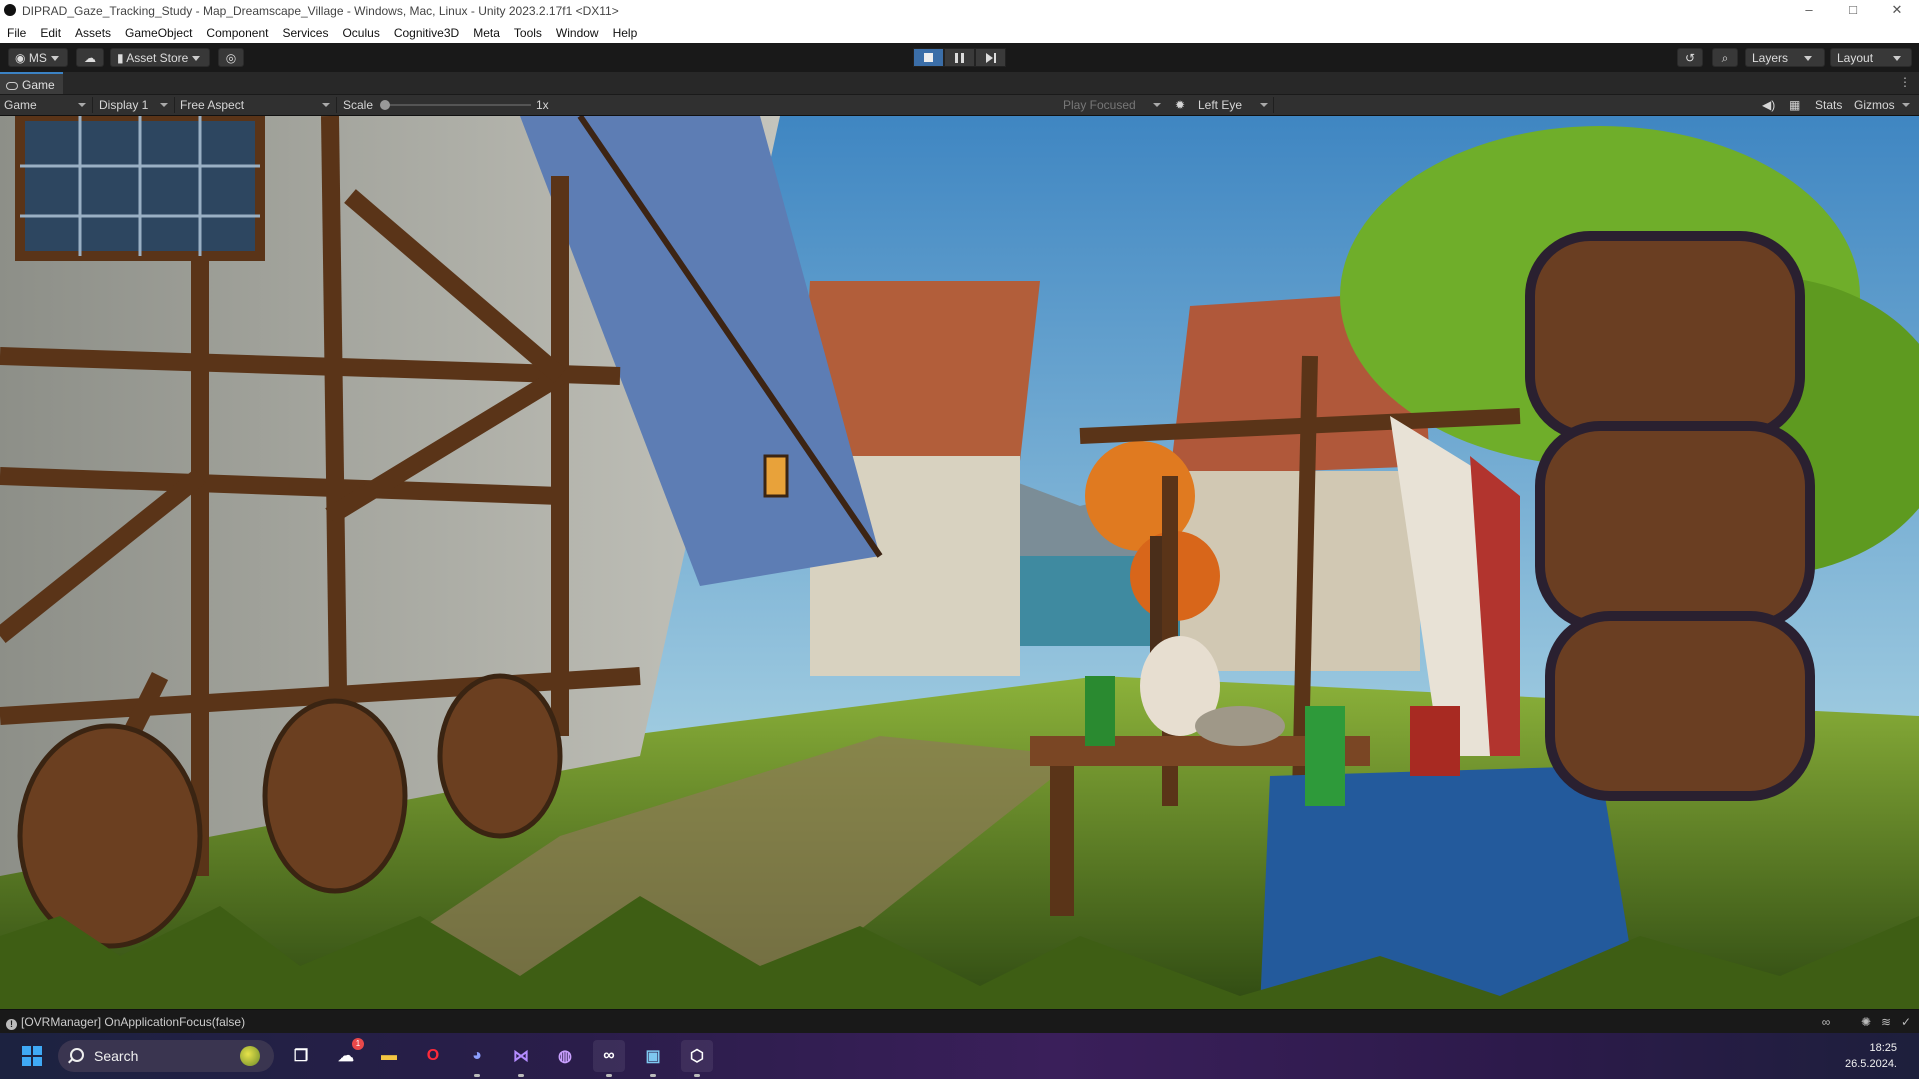 Image resolution: width=1919 pixels, height=1079 pixels. Describe the element at coordinates (360, 33) in the screenshot. I see `menu-oculus: Oculus` at that location.